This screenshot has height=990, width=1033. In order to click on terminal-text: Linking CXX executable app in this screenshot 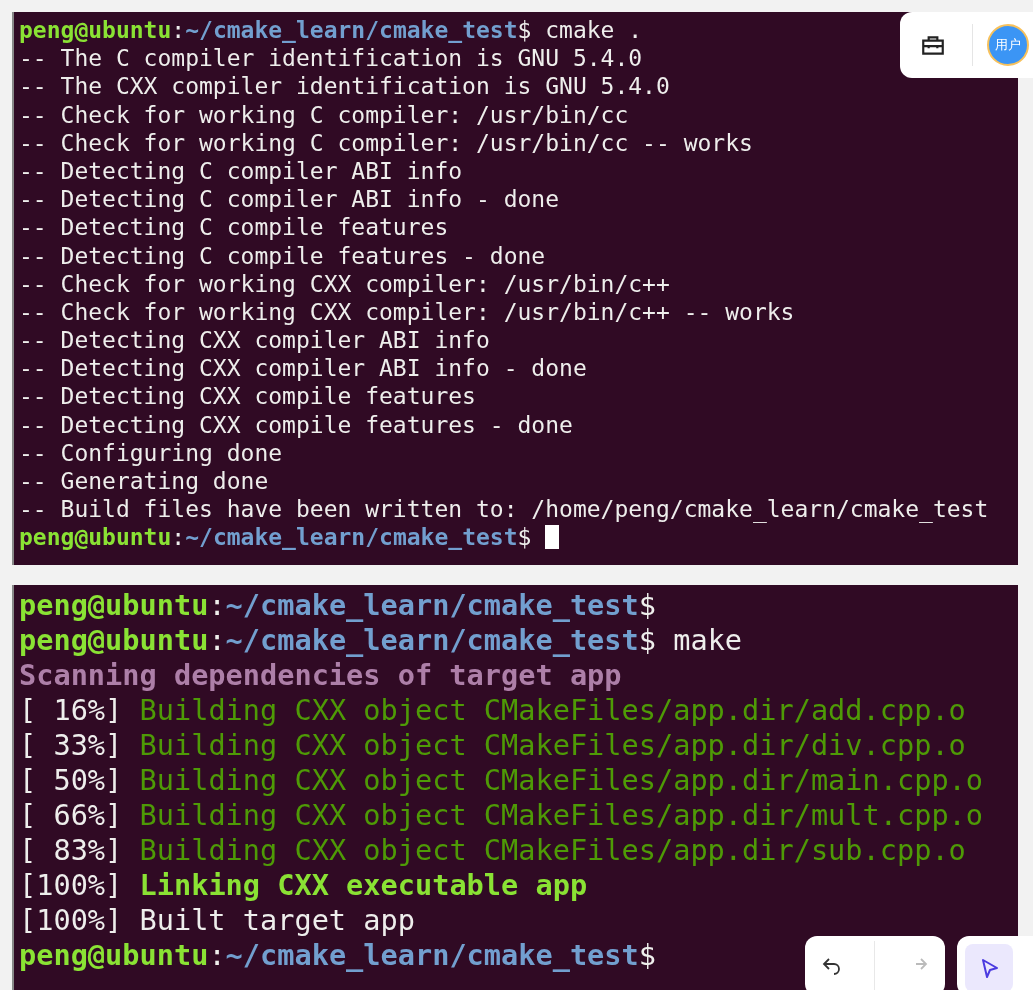, I will do `click(363, 885)`.